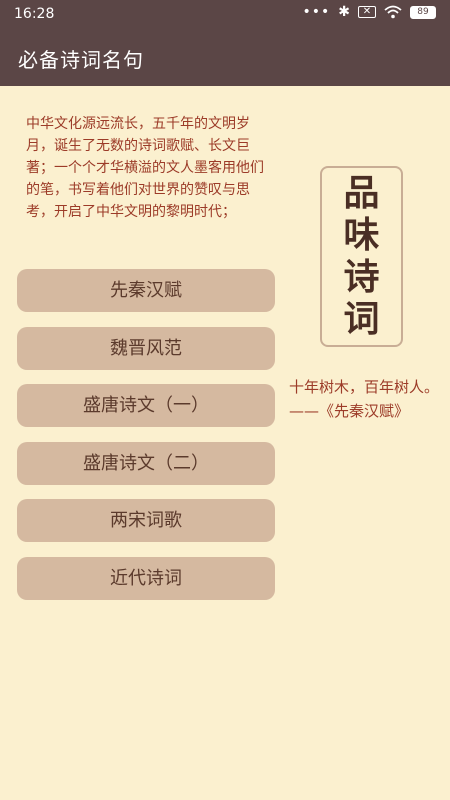 The image size is (450, 800). What do you see at coordinates (146, 520) in the screenshot?
I see `category-button-liangsong-cige: 两宋词歌` at bounding box center [146, 520].